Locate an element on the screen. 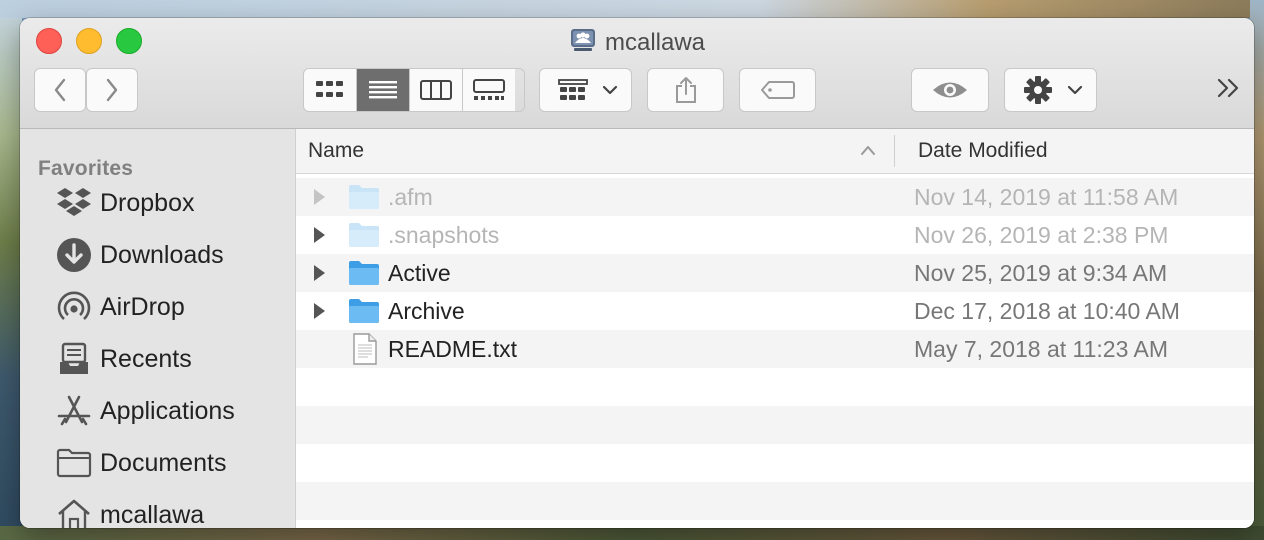 The image size is (1264, 540). sidebar-item-label: Applications is located at coordinates (167, 410).